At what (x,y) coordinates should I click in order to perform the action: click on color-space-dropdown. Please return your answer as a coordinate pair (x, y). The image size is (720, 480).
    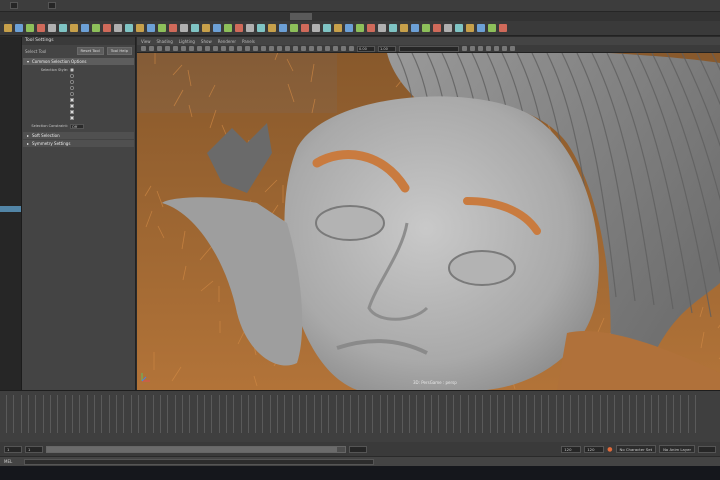
    Looking at the image, I should click on (429, 48).